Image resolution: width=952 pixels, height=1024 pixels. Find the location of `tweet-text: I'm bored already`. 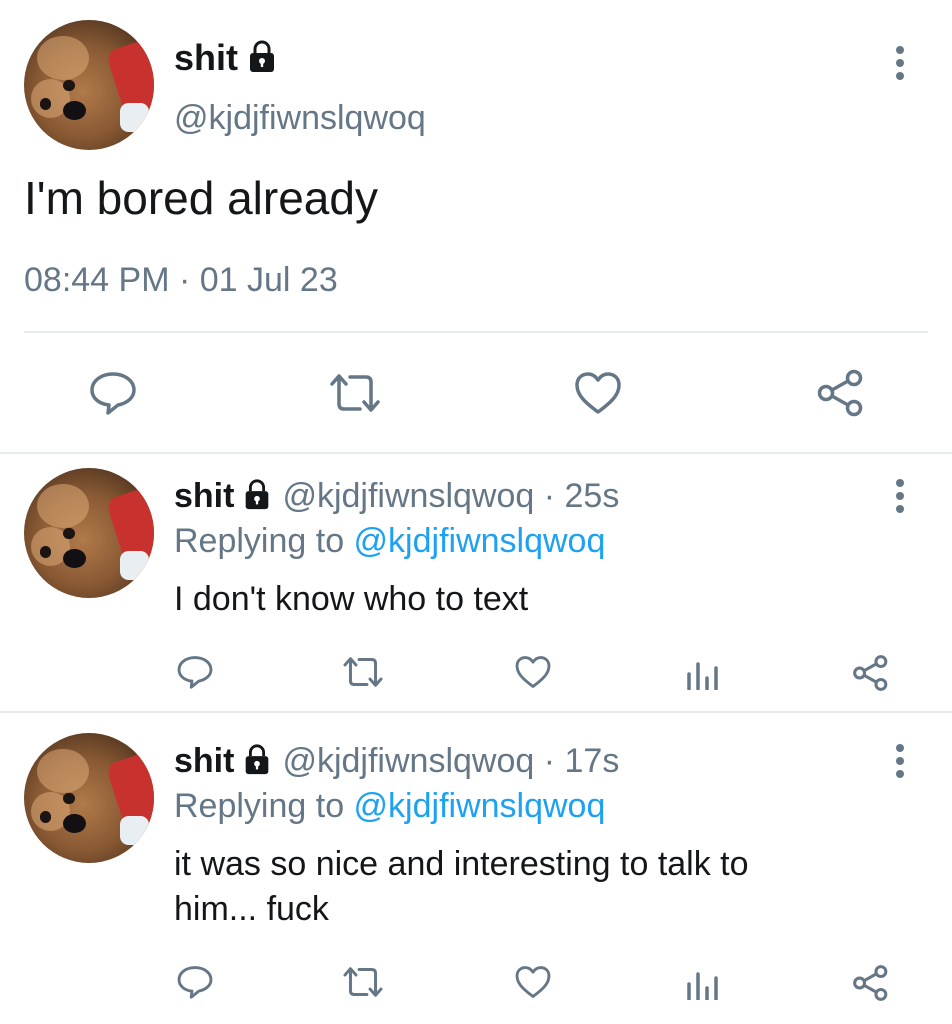

tweet-text: I'm bored already is located at coordinates (201, 198).